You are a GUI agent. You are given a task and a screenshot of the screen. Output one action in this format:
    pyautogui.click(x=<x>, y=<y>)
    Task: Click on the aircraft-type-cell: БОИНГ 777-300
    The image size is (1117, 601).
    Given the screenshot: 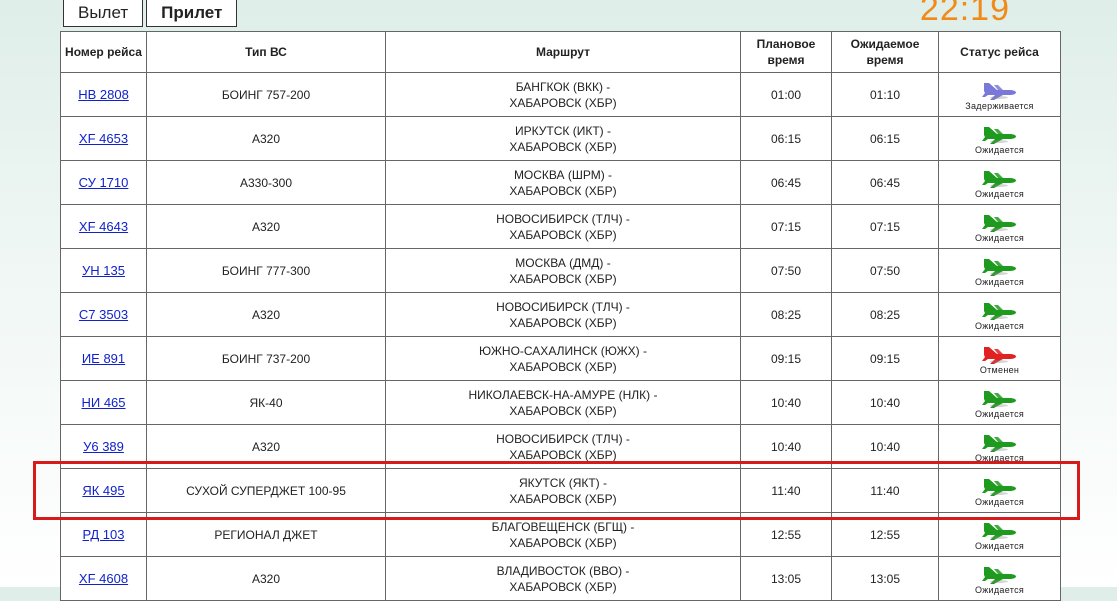 What is the action you would take?
    pyautogui.click(x=266, y=270)
    